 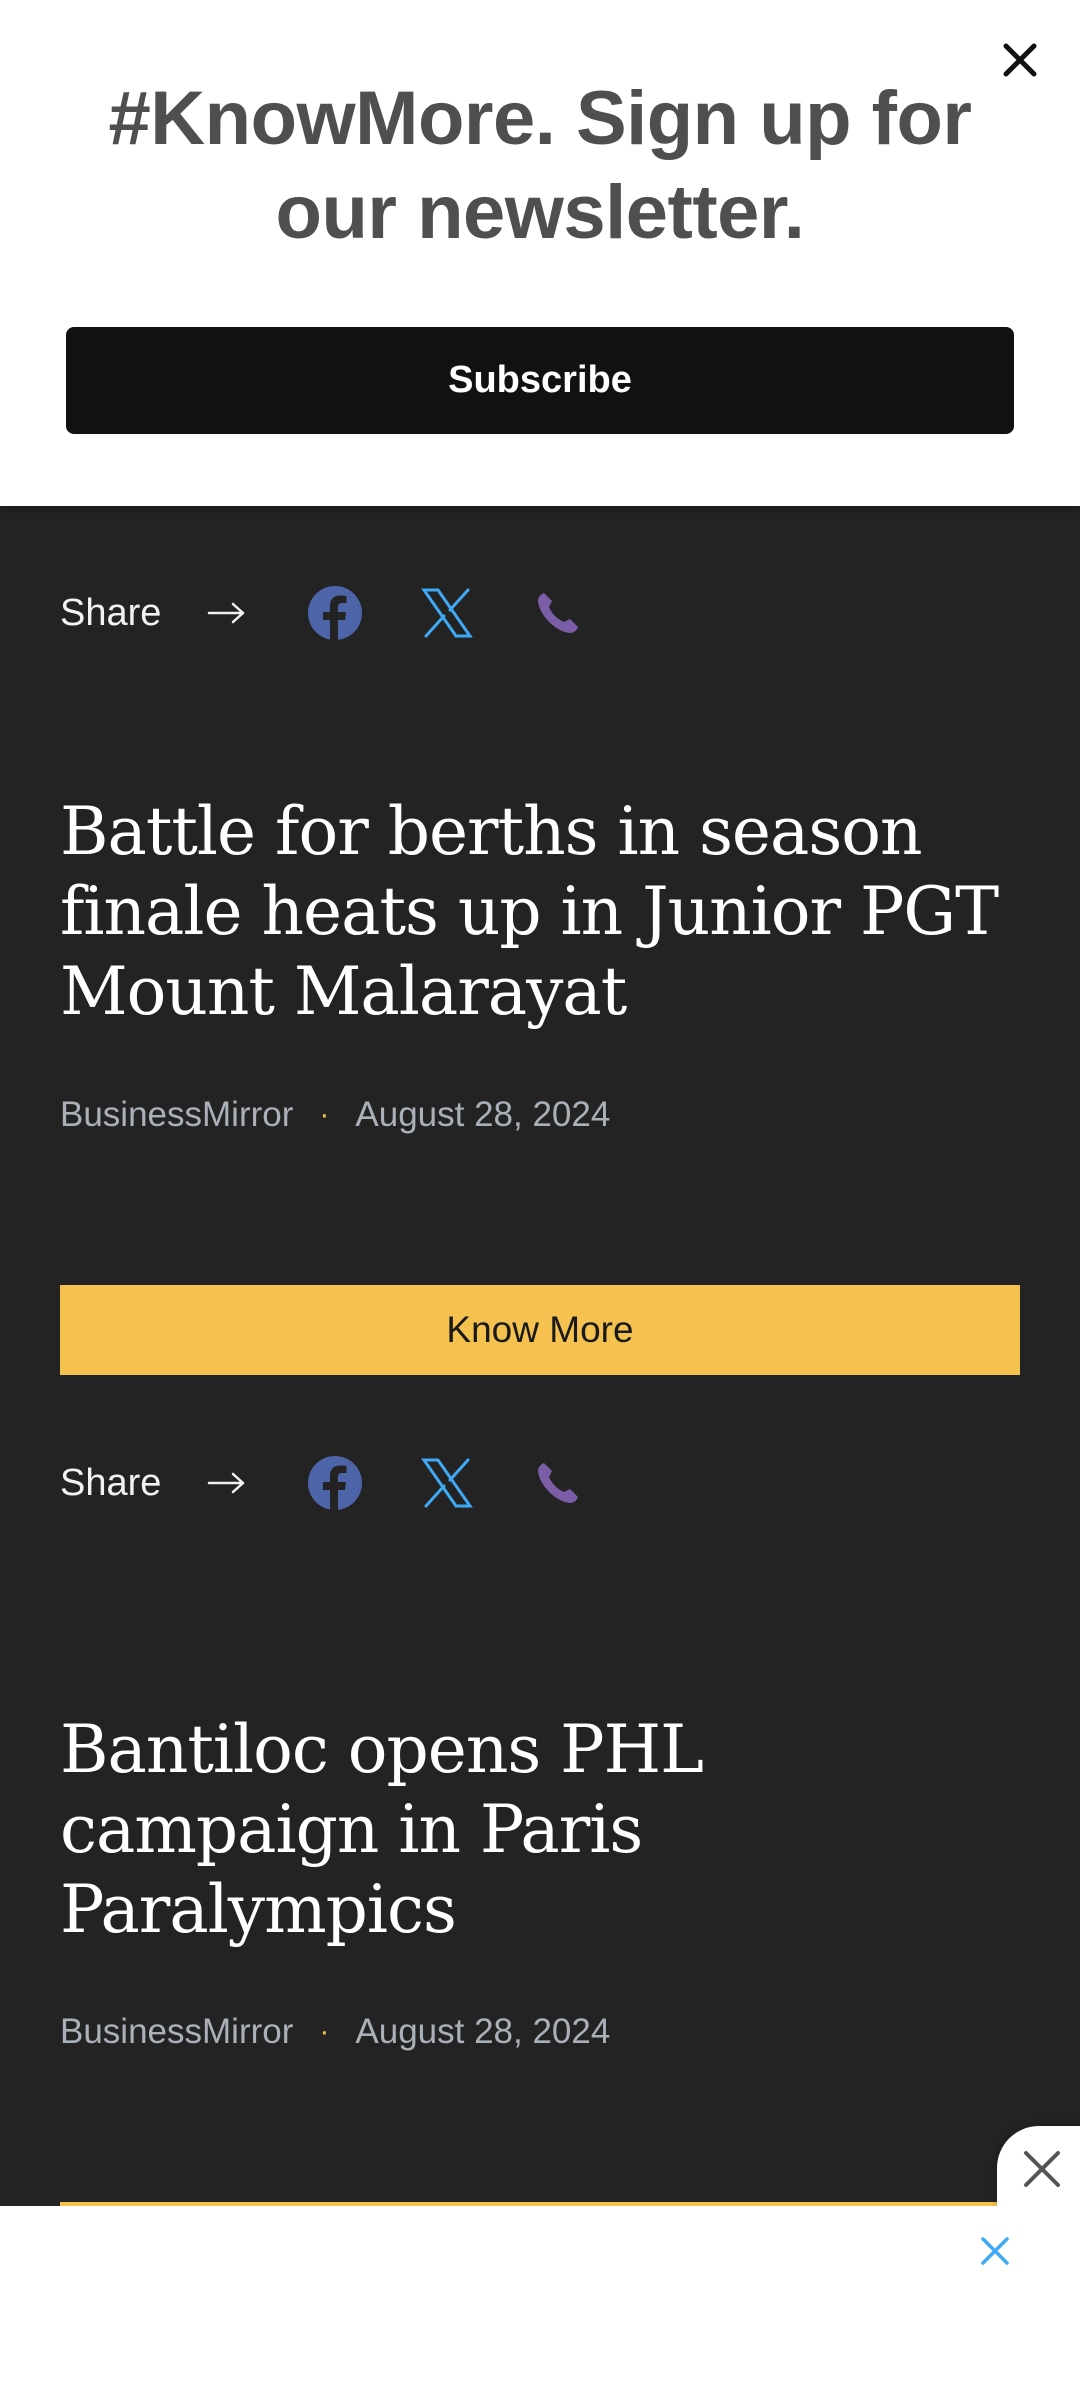 I want to click on know-more-button: Know More, so click(x=540, y=1330).